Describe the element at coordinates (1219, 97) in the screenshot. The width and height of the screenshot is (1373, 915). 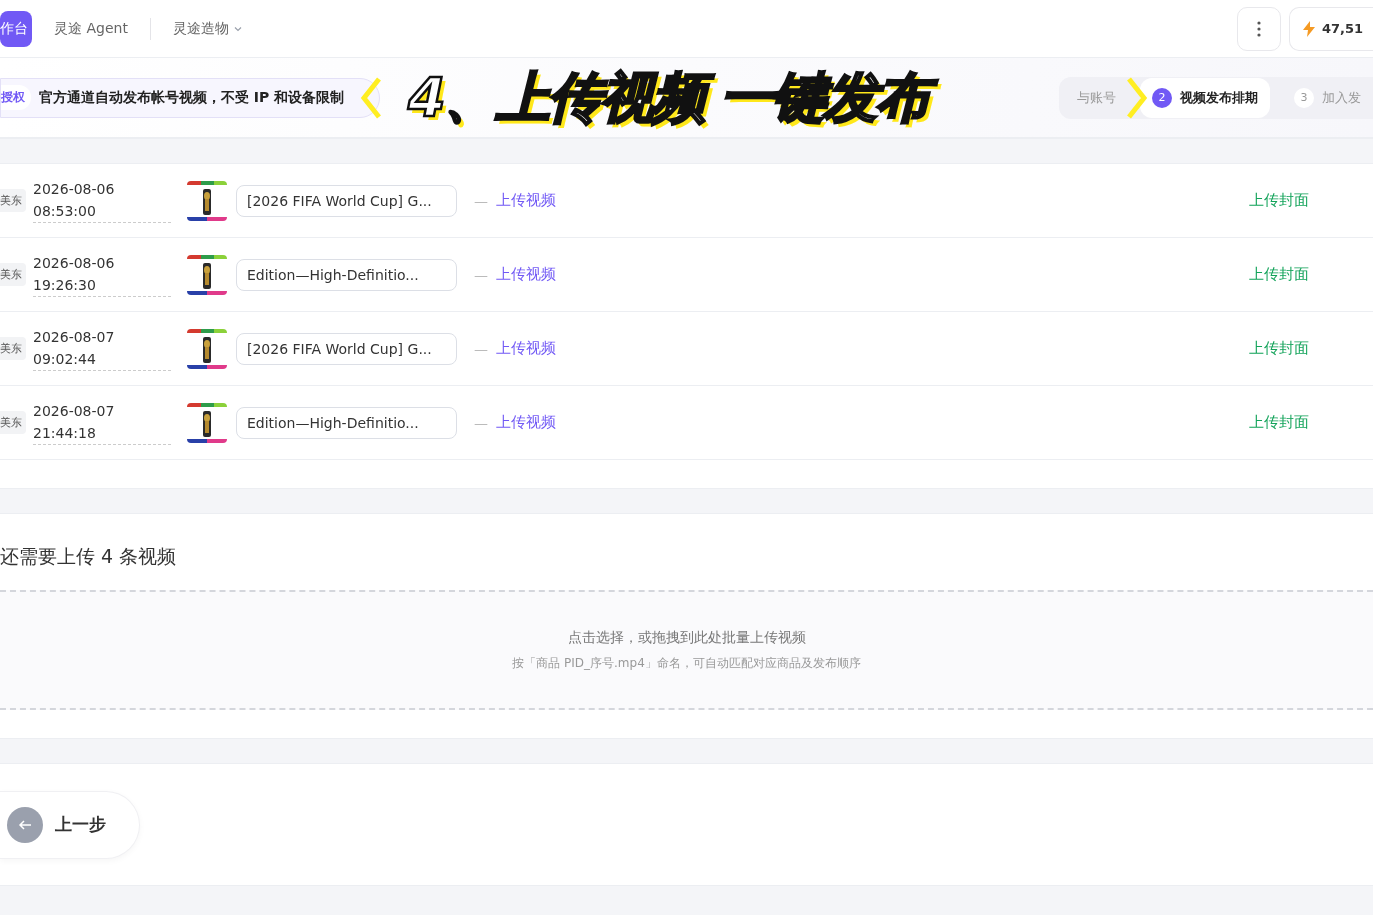
I see `step-label: 视频发布排期` at that location.